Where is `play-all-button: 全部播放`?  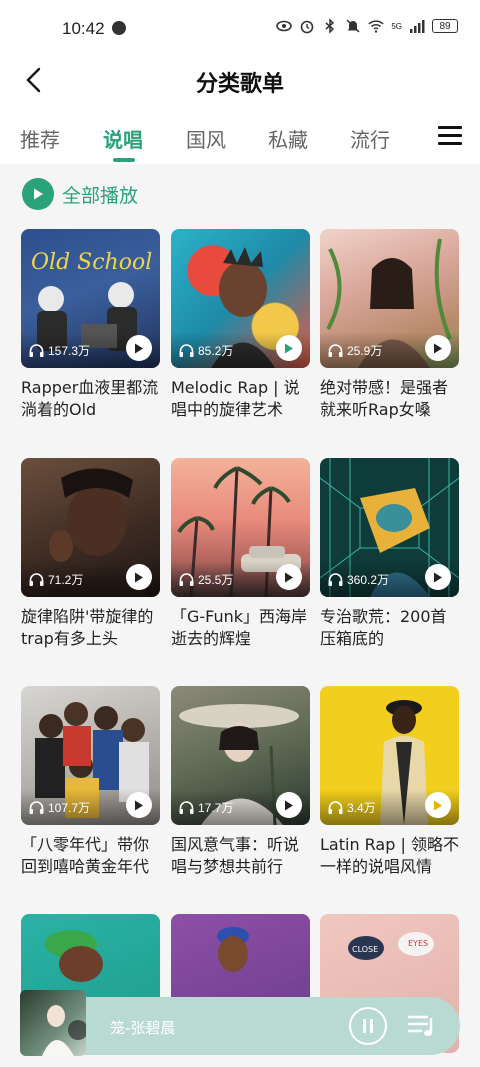 play-all-button: 全部播放 is located at coordinates (80, 194).